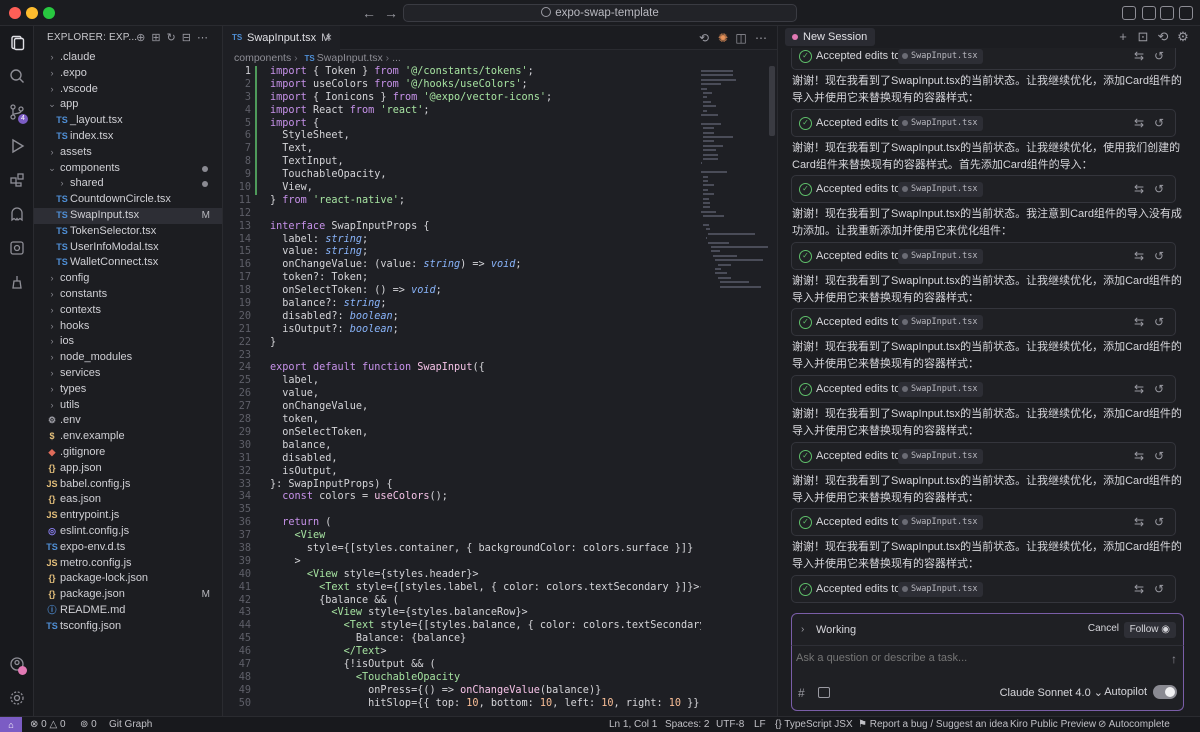 The height and width of the screenshot is (732, 1200). Describe the element at coordinates (17, 698) in the screenshot. I see `settings-gear-icon` at that location.